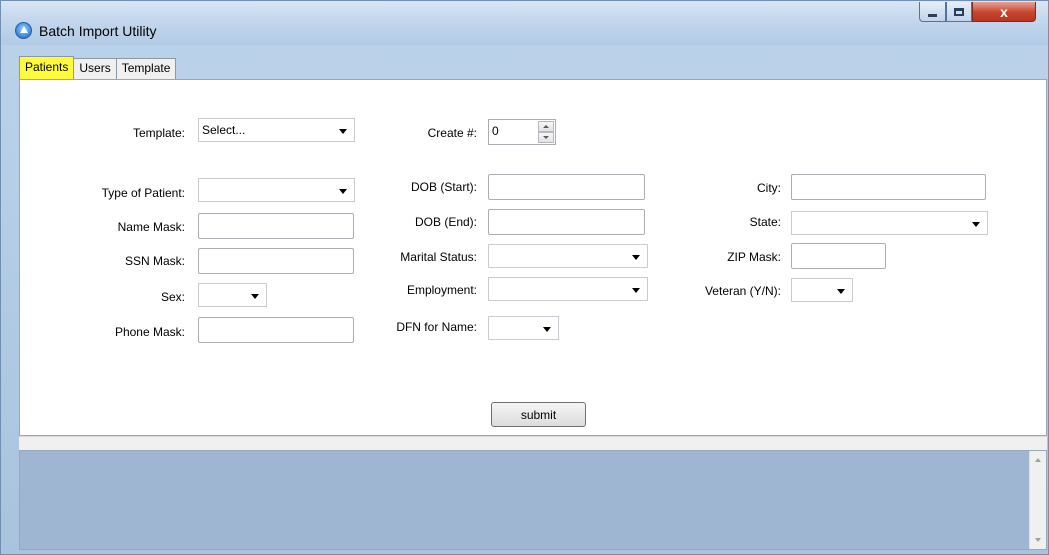 This screenshot has height=555, width=1049. I want to click on state-label: State:, so click(765, 222).